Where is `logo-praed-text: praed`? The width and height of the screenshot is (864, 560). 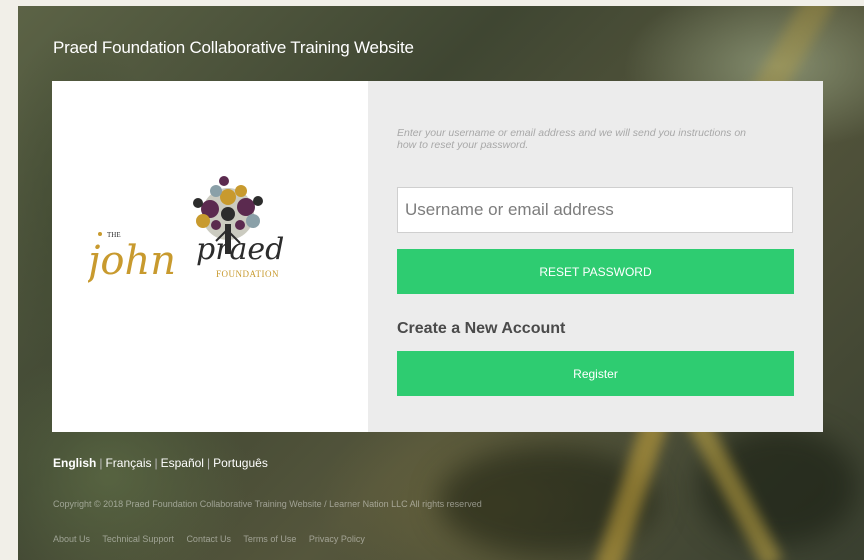 logo-praed-text: praed is located at coordinates (240, 249).